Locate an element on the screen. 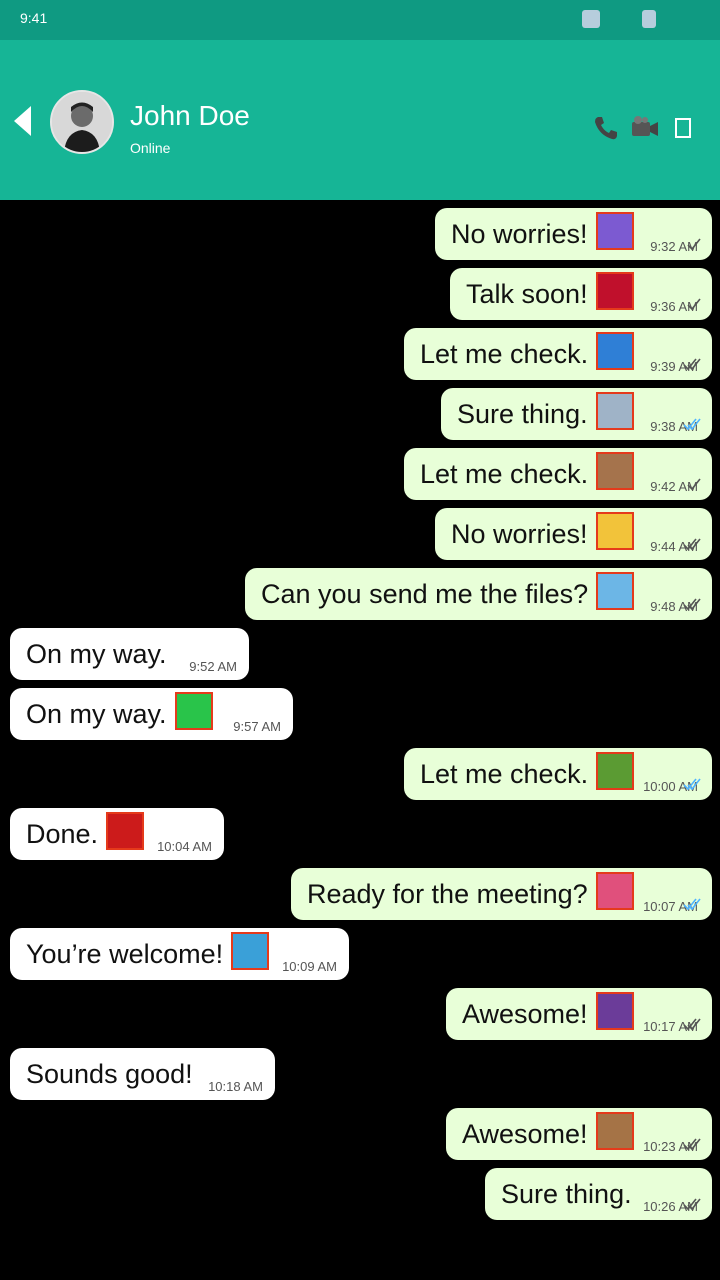 This screenshot has width=720, height=1280. incoming-message: Done. 10:04 AM is located at coordinates (117, 835).